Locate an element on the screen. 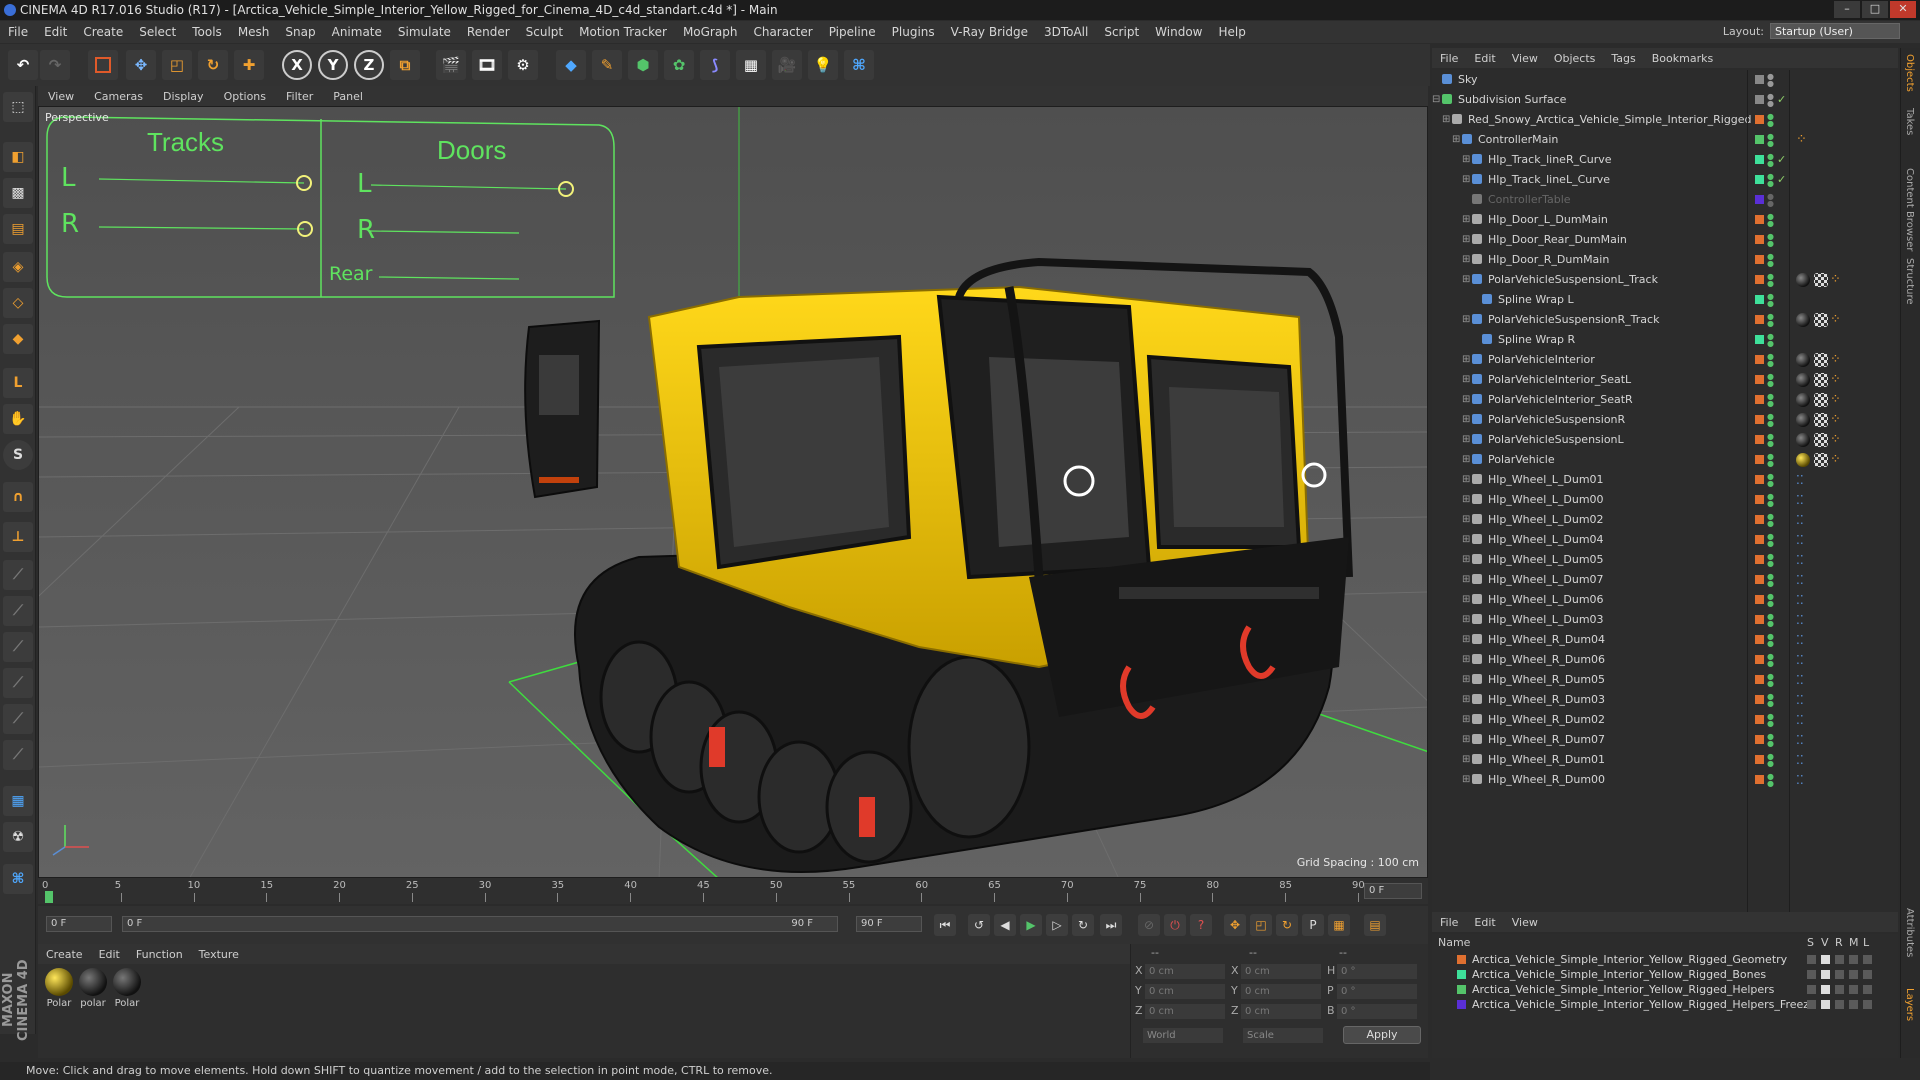 The height and width of the screenshot is (1080, 1920). scale-tool-icon: ◰ is located at coordinates (177, 65).